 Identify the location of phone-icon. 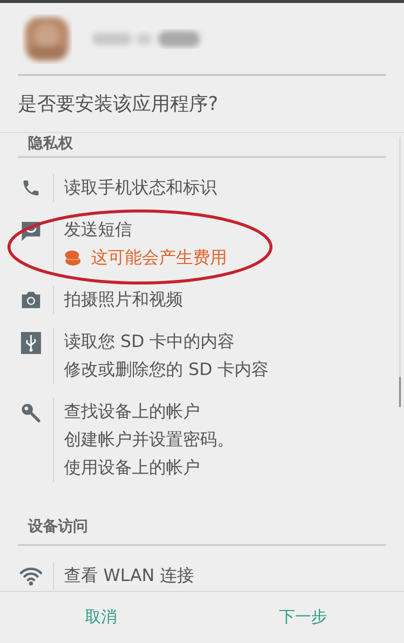
(30, 188).